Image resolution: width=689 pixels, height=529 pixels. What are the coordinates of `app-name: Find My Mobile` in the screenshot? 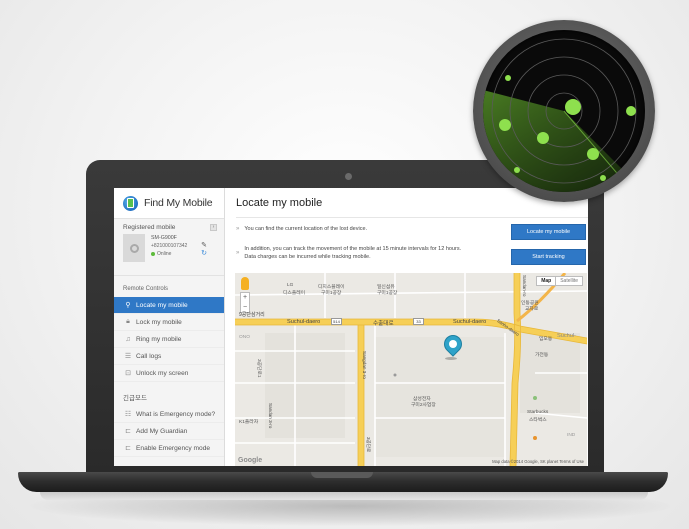 It's located at (178, 203).